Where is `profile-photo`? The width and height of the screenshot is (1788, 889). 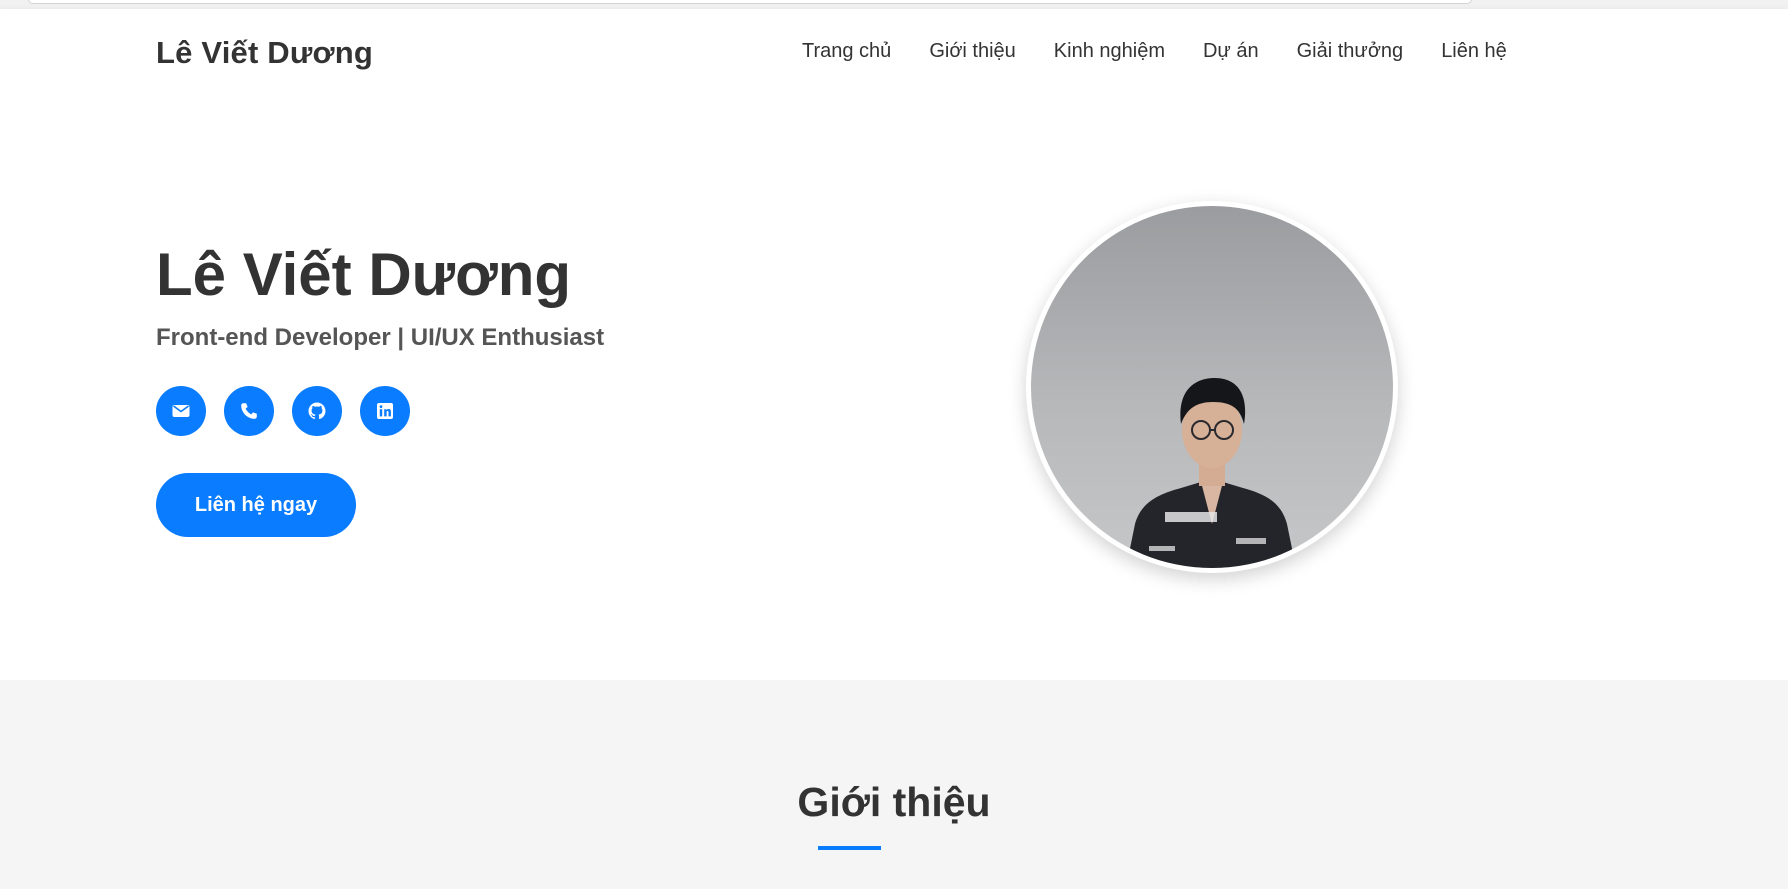
profile-photo is located at coordinates (1212, 387).